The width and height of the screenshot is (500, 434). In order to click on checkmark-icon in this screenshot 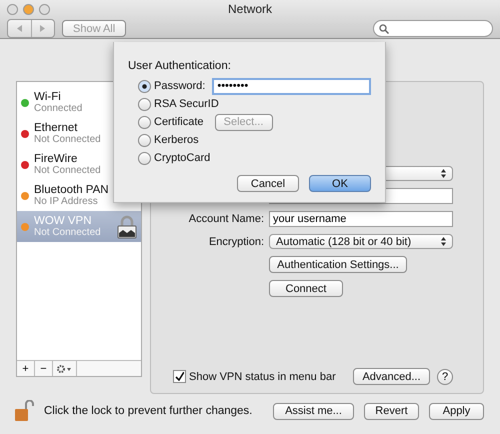, I will do `click(179, 376)`.